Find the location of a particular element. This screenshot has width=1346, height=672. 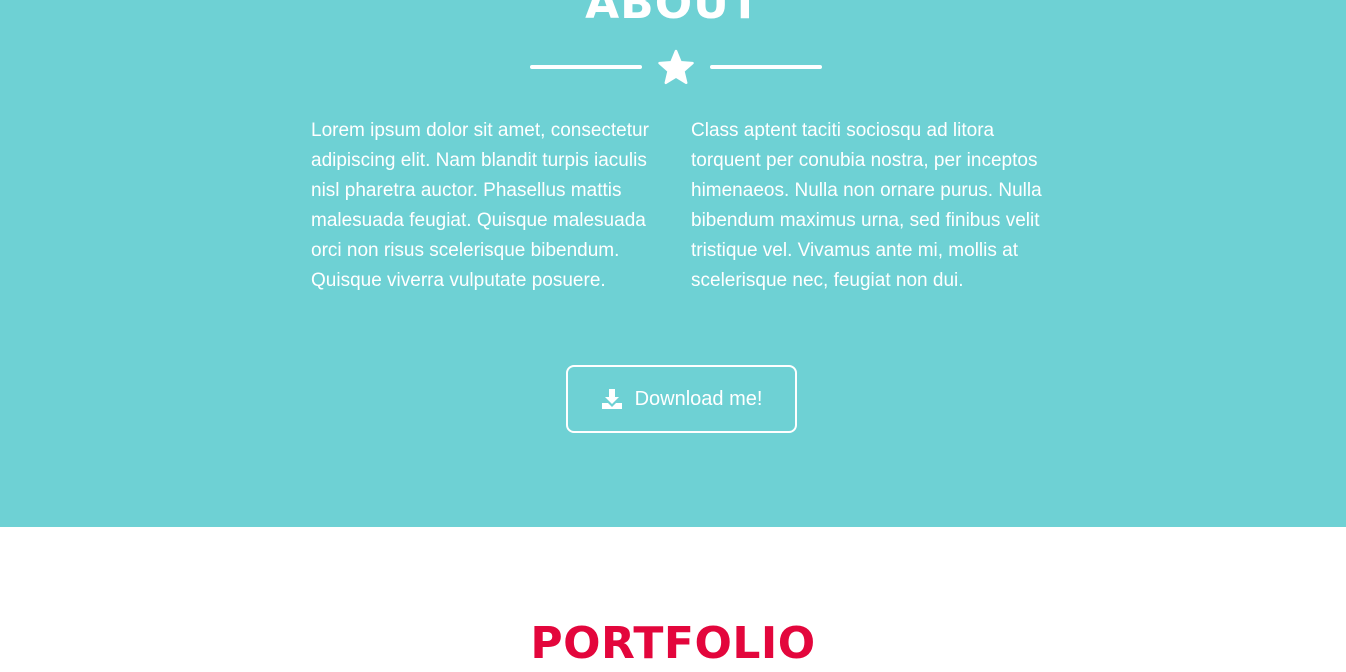

divider-line-left is located at coordinates (586, 67).